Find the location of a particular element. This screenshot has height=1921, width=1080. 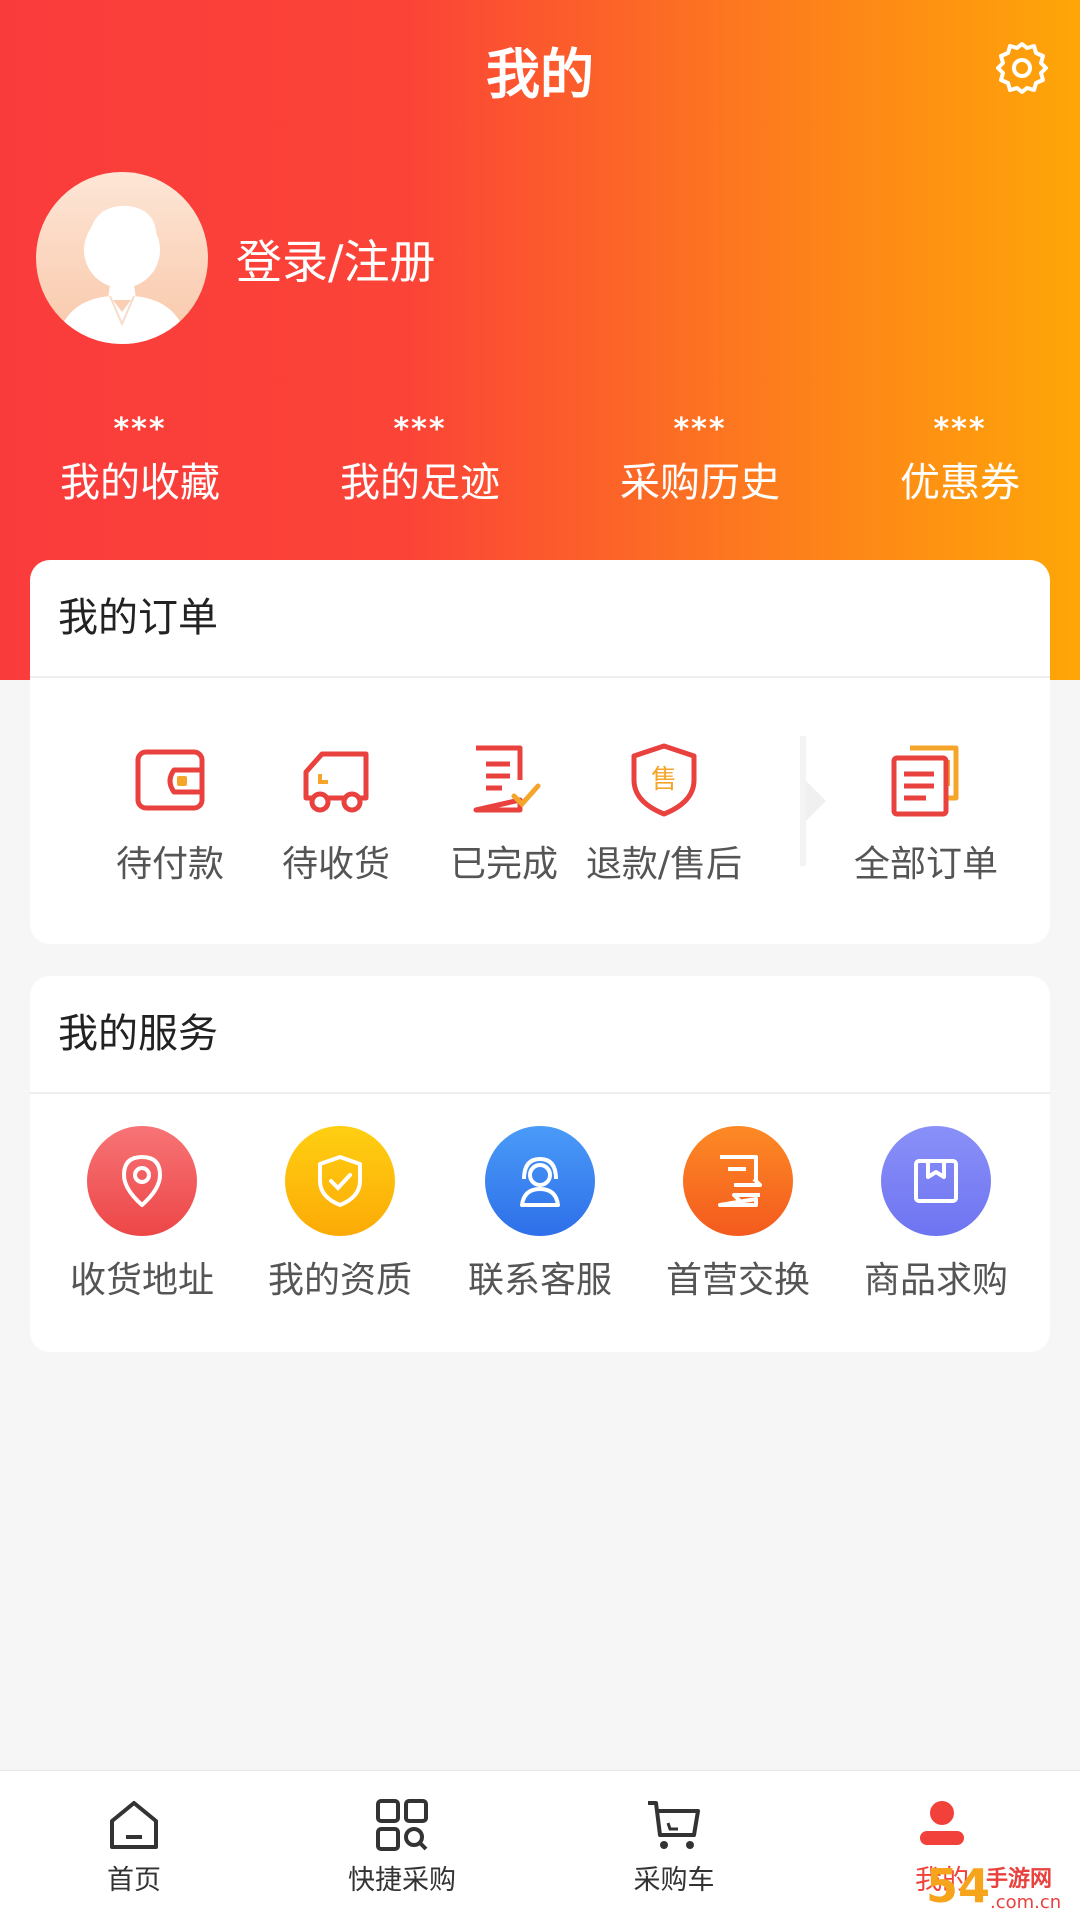

svg-text: .com.cn is located at coordinates (1025, 1902).